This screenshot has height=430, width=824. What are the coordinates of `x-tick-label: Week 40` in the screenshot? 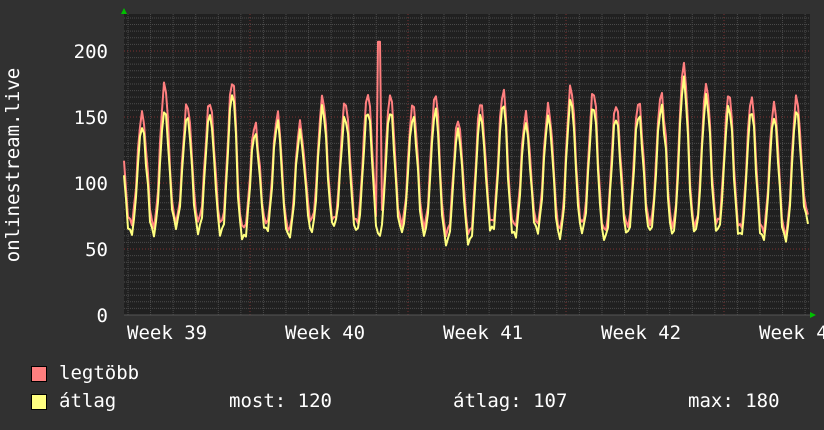 It's located at (325, 333).